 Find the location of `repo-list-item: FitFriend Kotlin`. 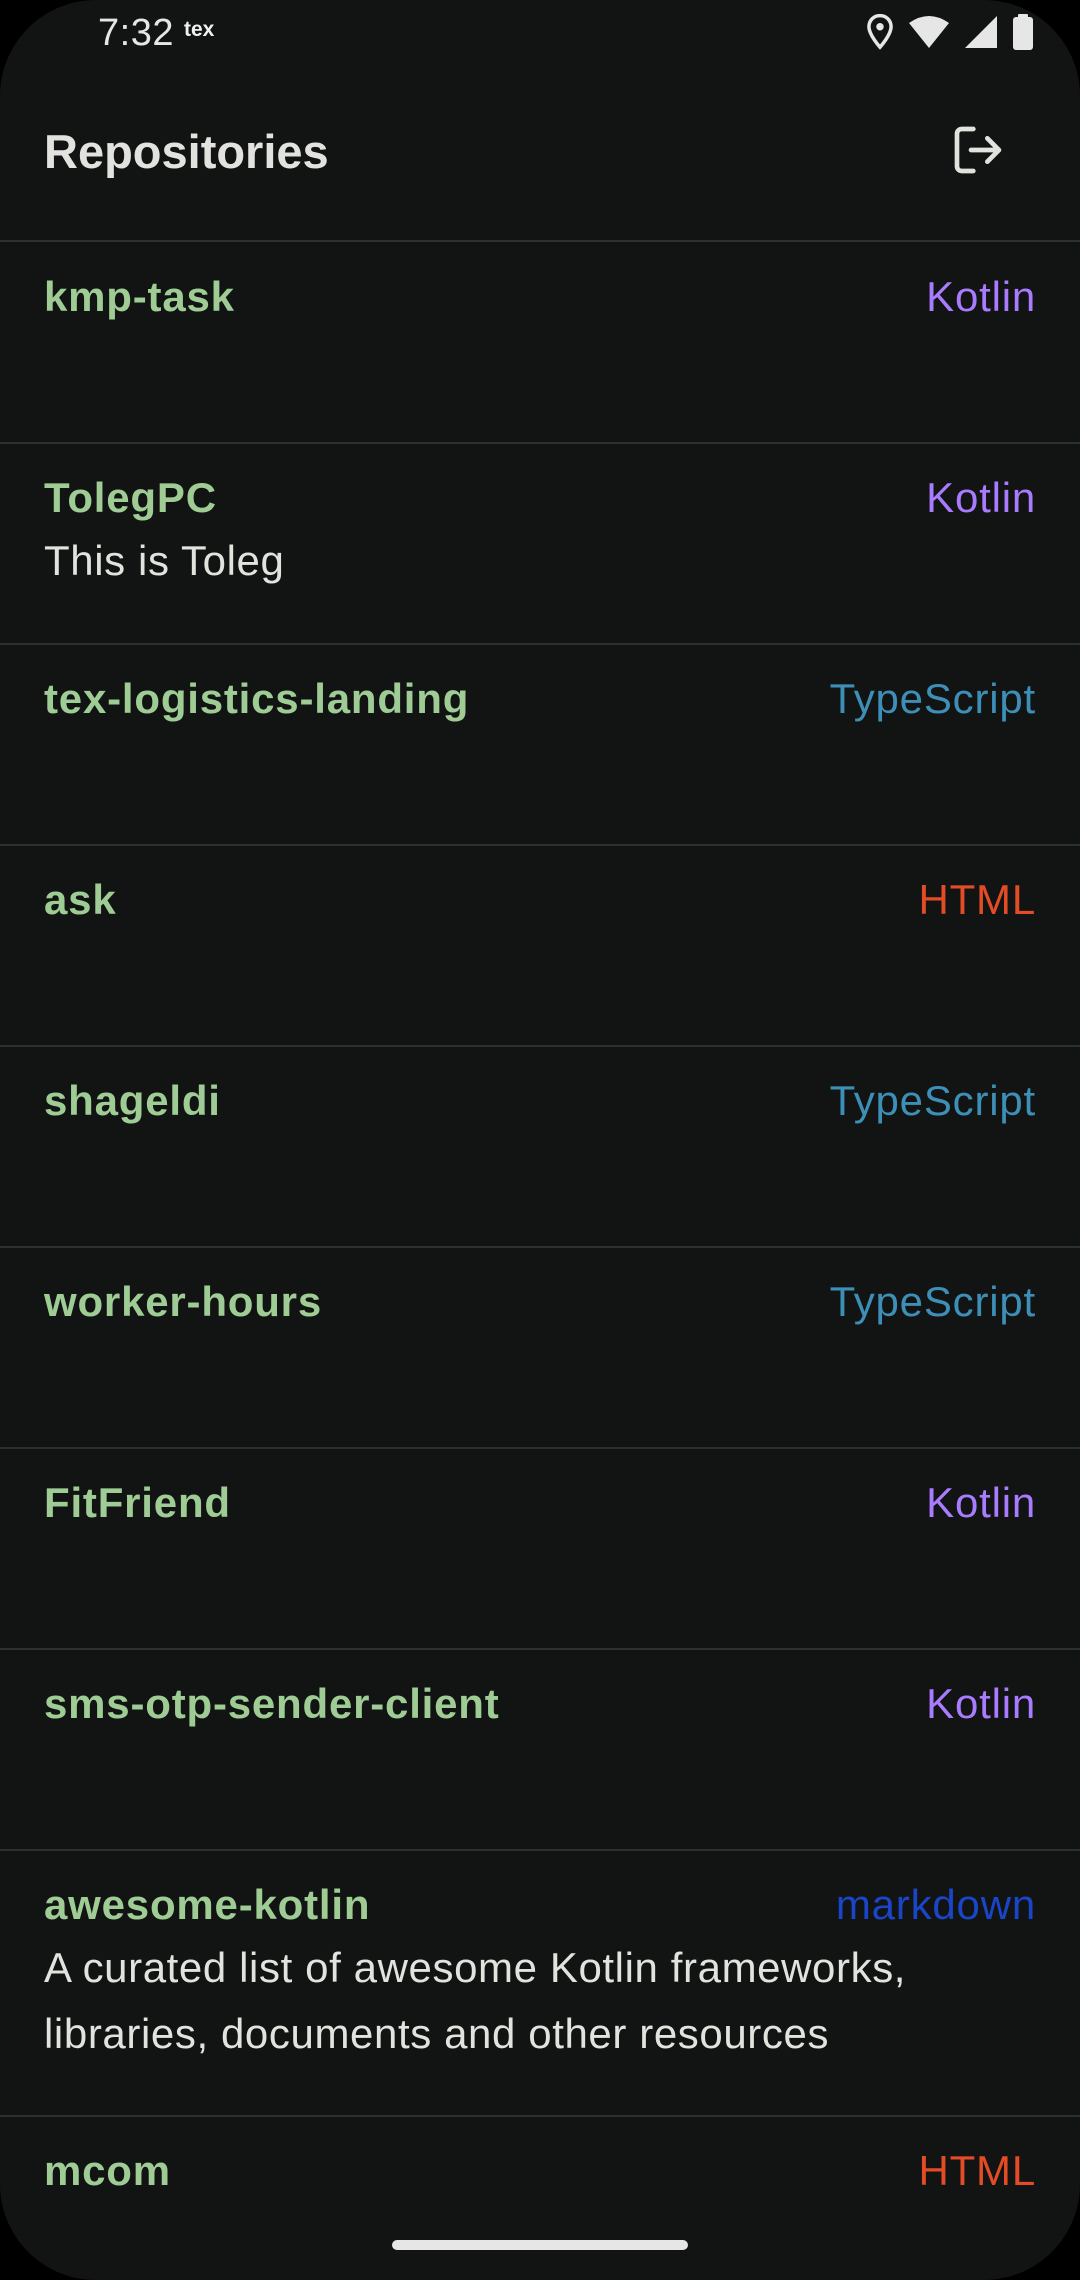

repo-list-item: FitFriend Kotlin is located at coordinates (540, 1549).